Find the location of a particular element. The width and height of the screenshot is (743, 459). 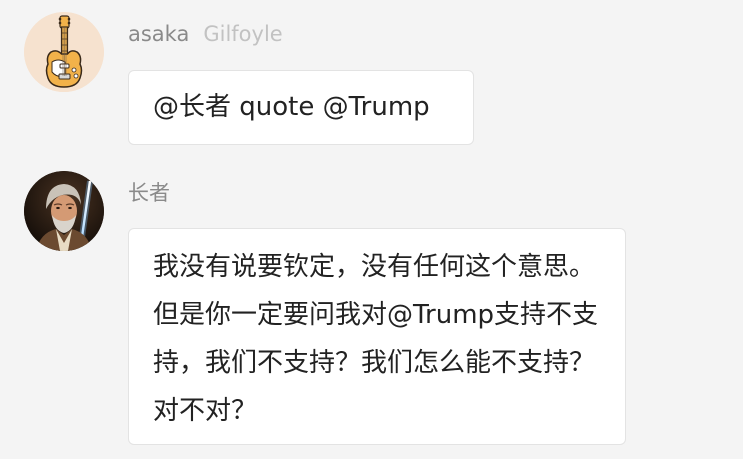

electric-guitar-icon is located at coordinates (64, 52).